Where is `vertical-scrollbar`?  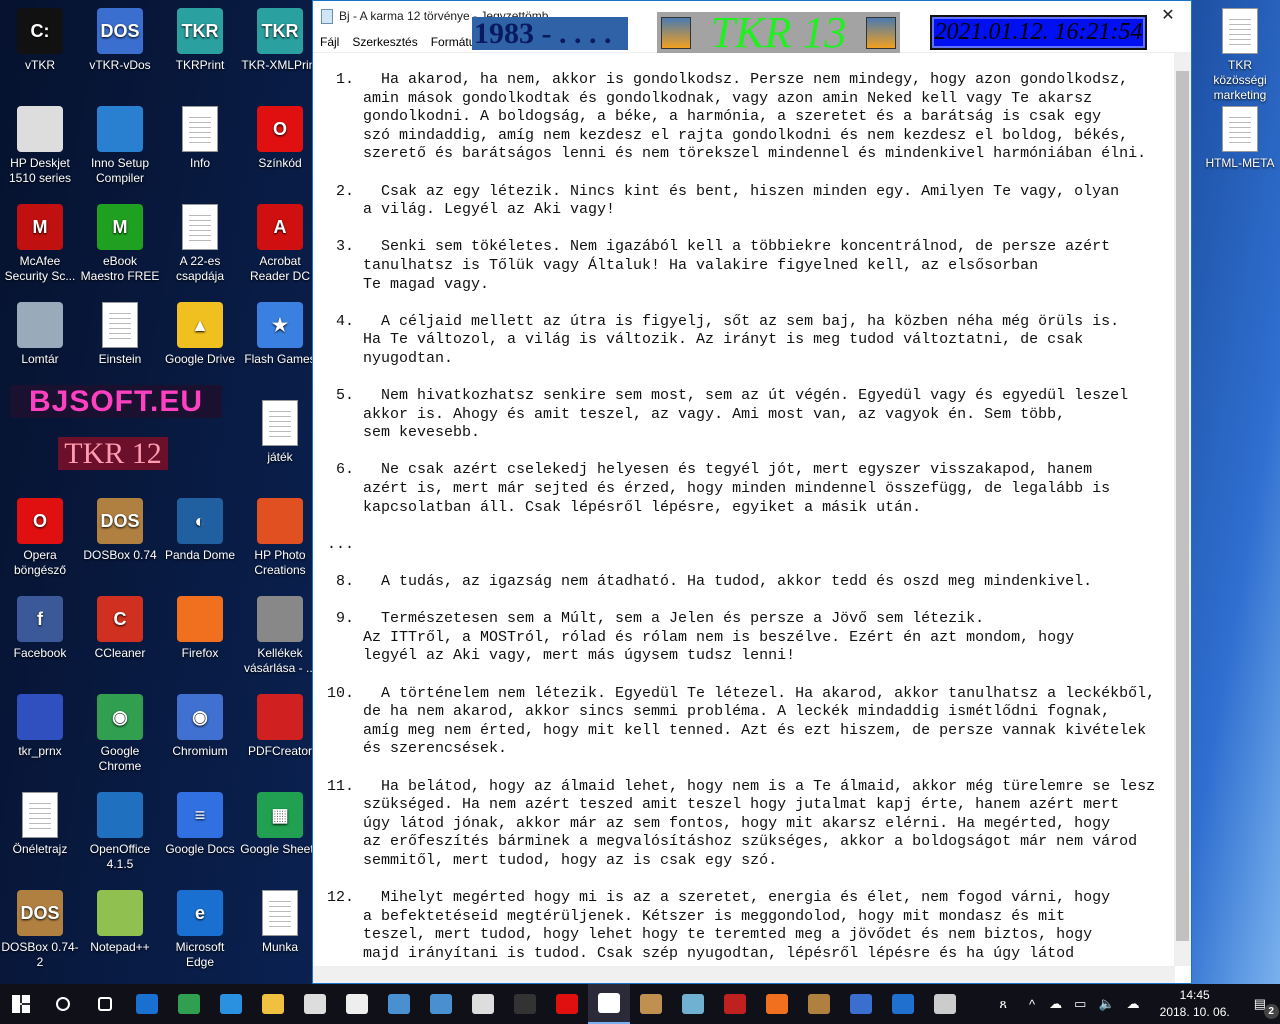
vertical-scrollbar is located at coordinates (1182, 509).